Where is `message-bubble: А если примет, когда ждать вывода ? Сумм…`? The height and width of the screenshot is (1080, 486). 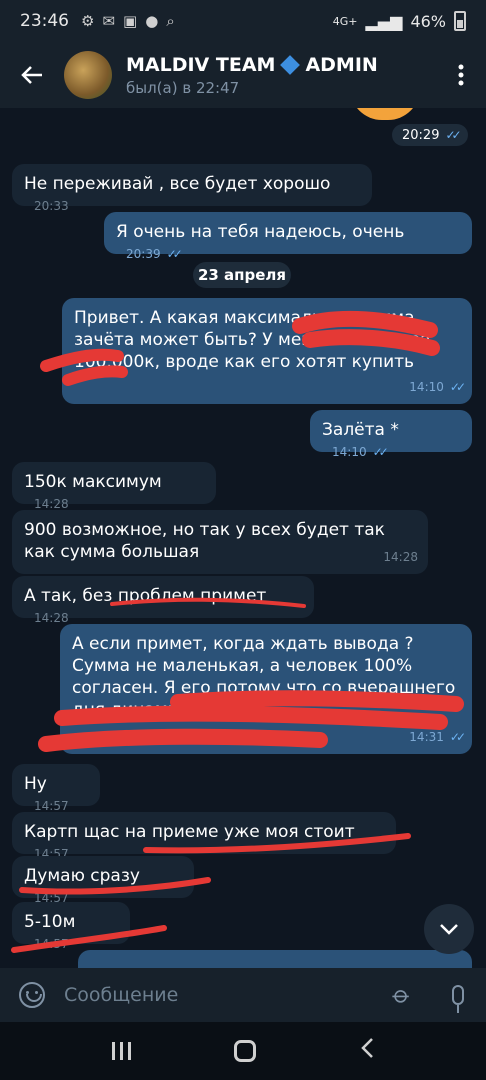
message-bubble: А если примет, когда ждать вывода ? Сумм… is located at coordinates (266, 689).